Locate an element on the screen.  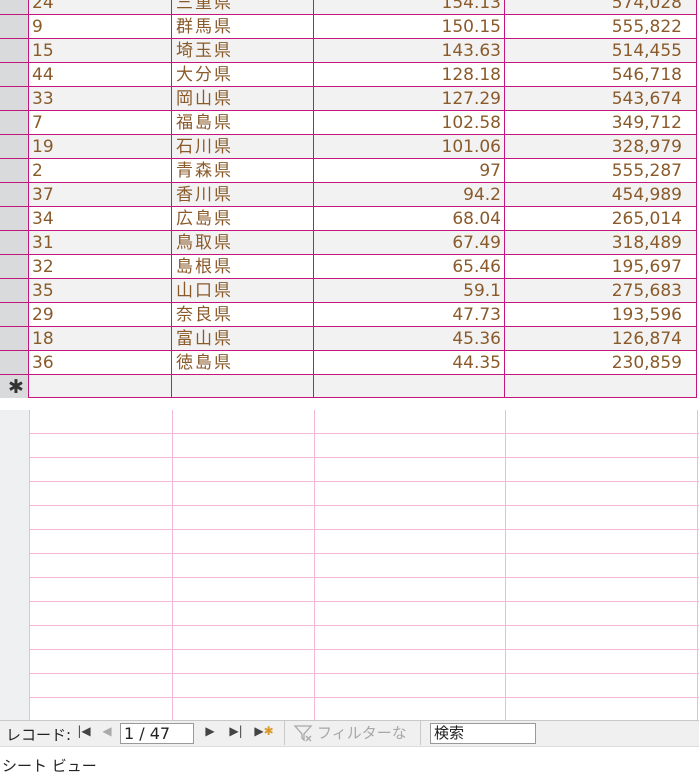
id-cell: 35 is located at coordinates (100, 290).